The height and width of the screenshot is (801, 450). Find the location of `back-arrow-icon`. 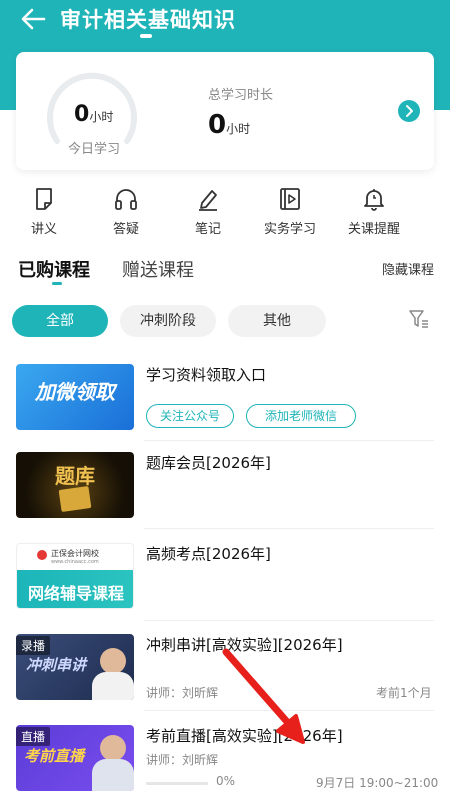

back-arrow-icon is located at coordinates (33, 19).